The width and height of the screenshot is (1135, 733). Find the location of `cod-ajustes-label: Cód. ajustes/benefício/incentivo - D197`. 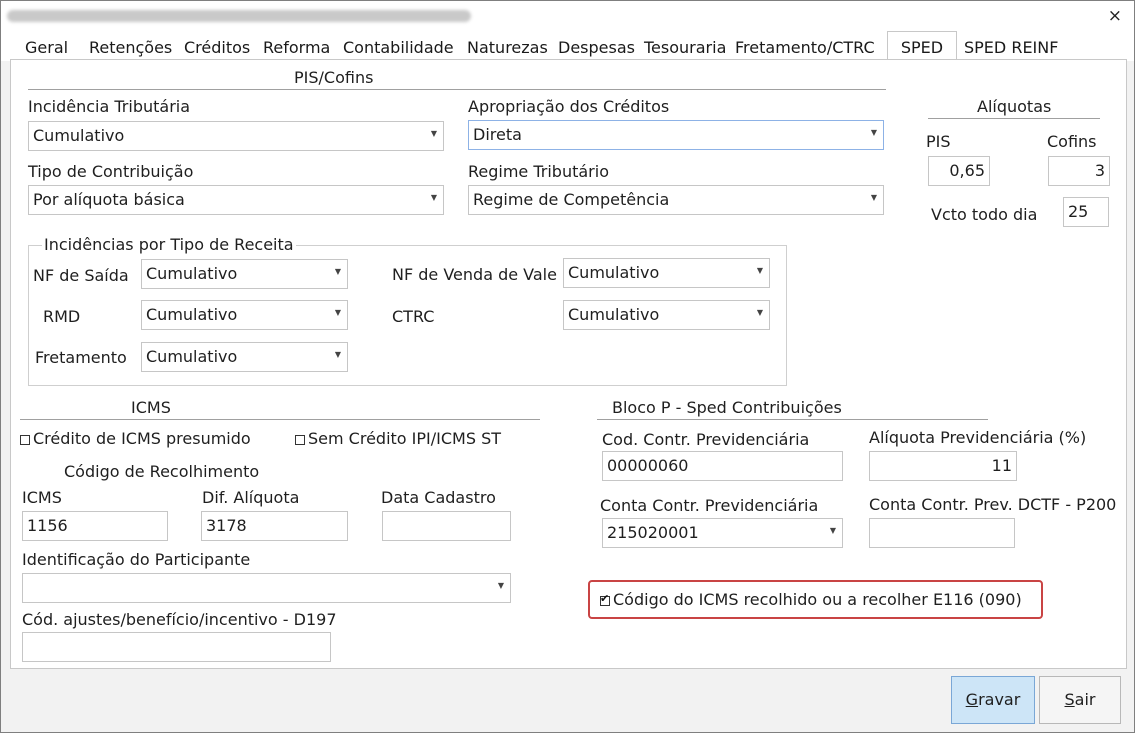

cod-ajustes-label: Cód. ajustes/benefício/incentivo - D197 is located at coordinates (179, 619).